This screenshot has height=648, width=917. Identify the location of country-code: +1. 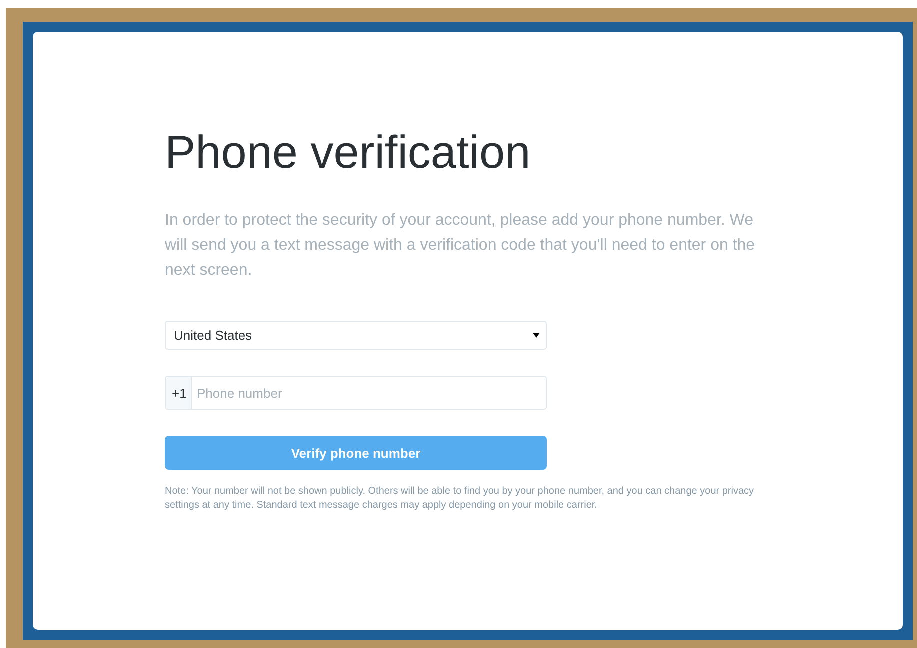
(179, 393).